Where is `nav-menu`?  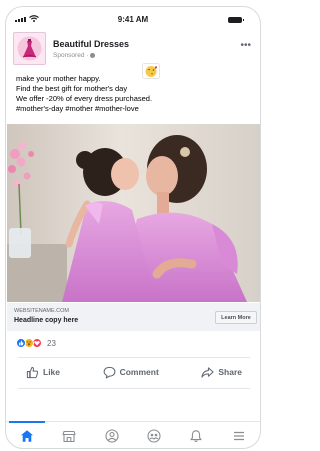
nav-menu is located at coordinates (239, 435).